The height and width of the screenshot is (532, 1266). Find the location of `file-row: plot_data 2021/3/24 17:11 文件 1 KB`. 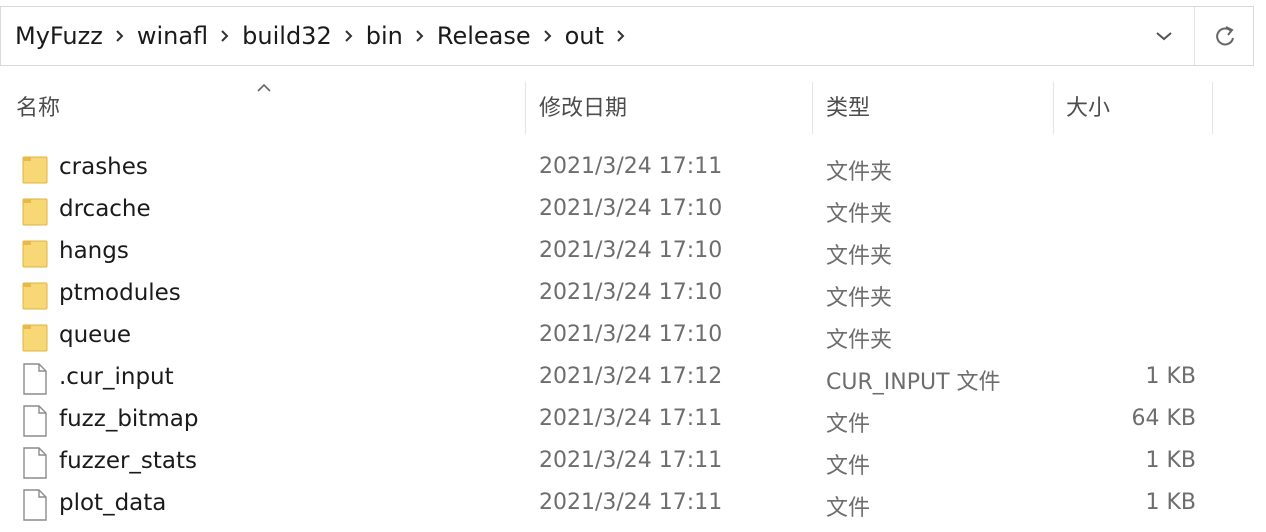

file-row: plot_data 2021/3/24 17:11 文件 1 KB is located at coordinates (633, 505).